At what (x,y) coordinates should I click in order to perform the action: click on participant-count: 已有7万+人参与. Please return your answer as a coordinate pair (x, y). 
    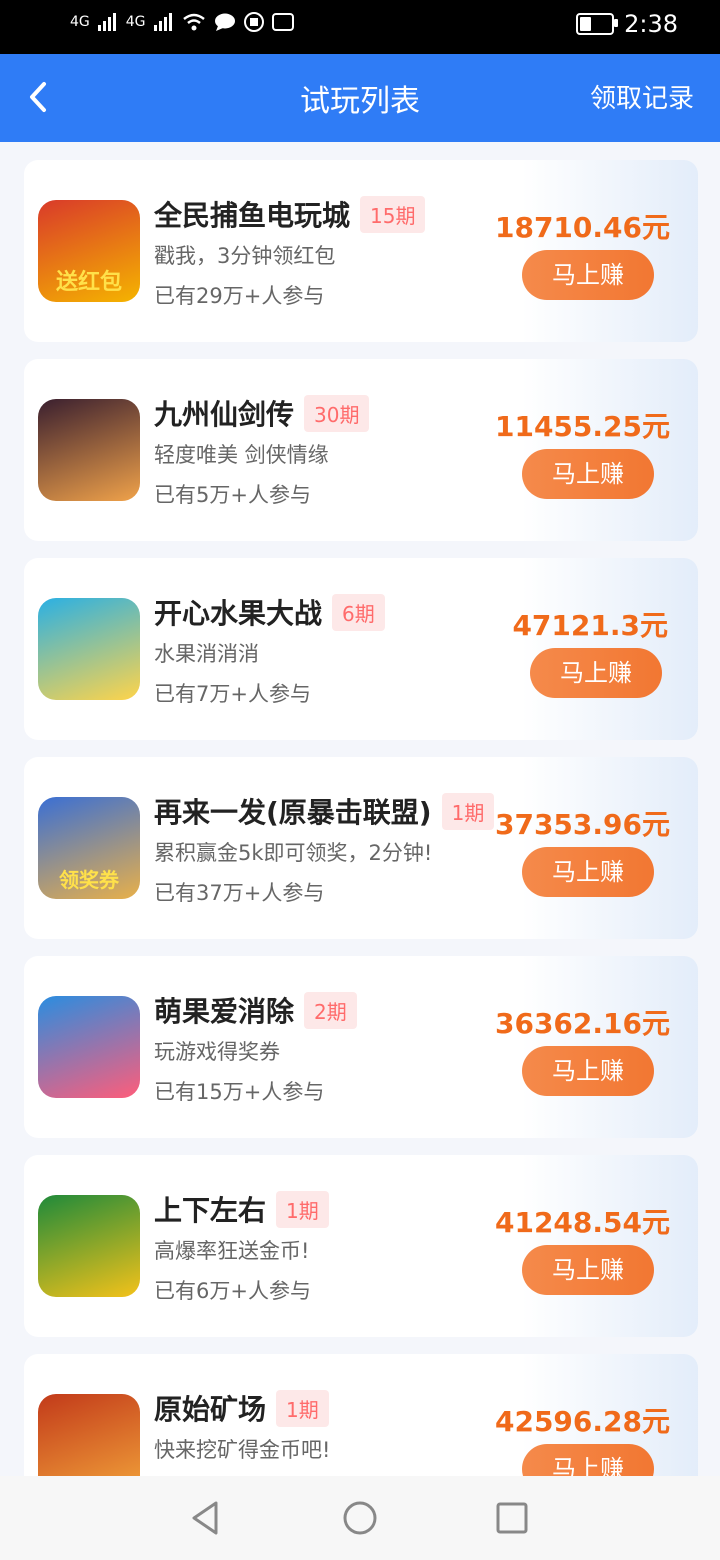
    Looking at the image, I should click on (232, 694).